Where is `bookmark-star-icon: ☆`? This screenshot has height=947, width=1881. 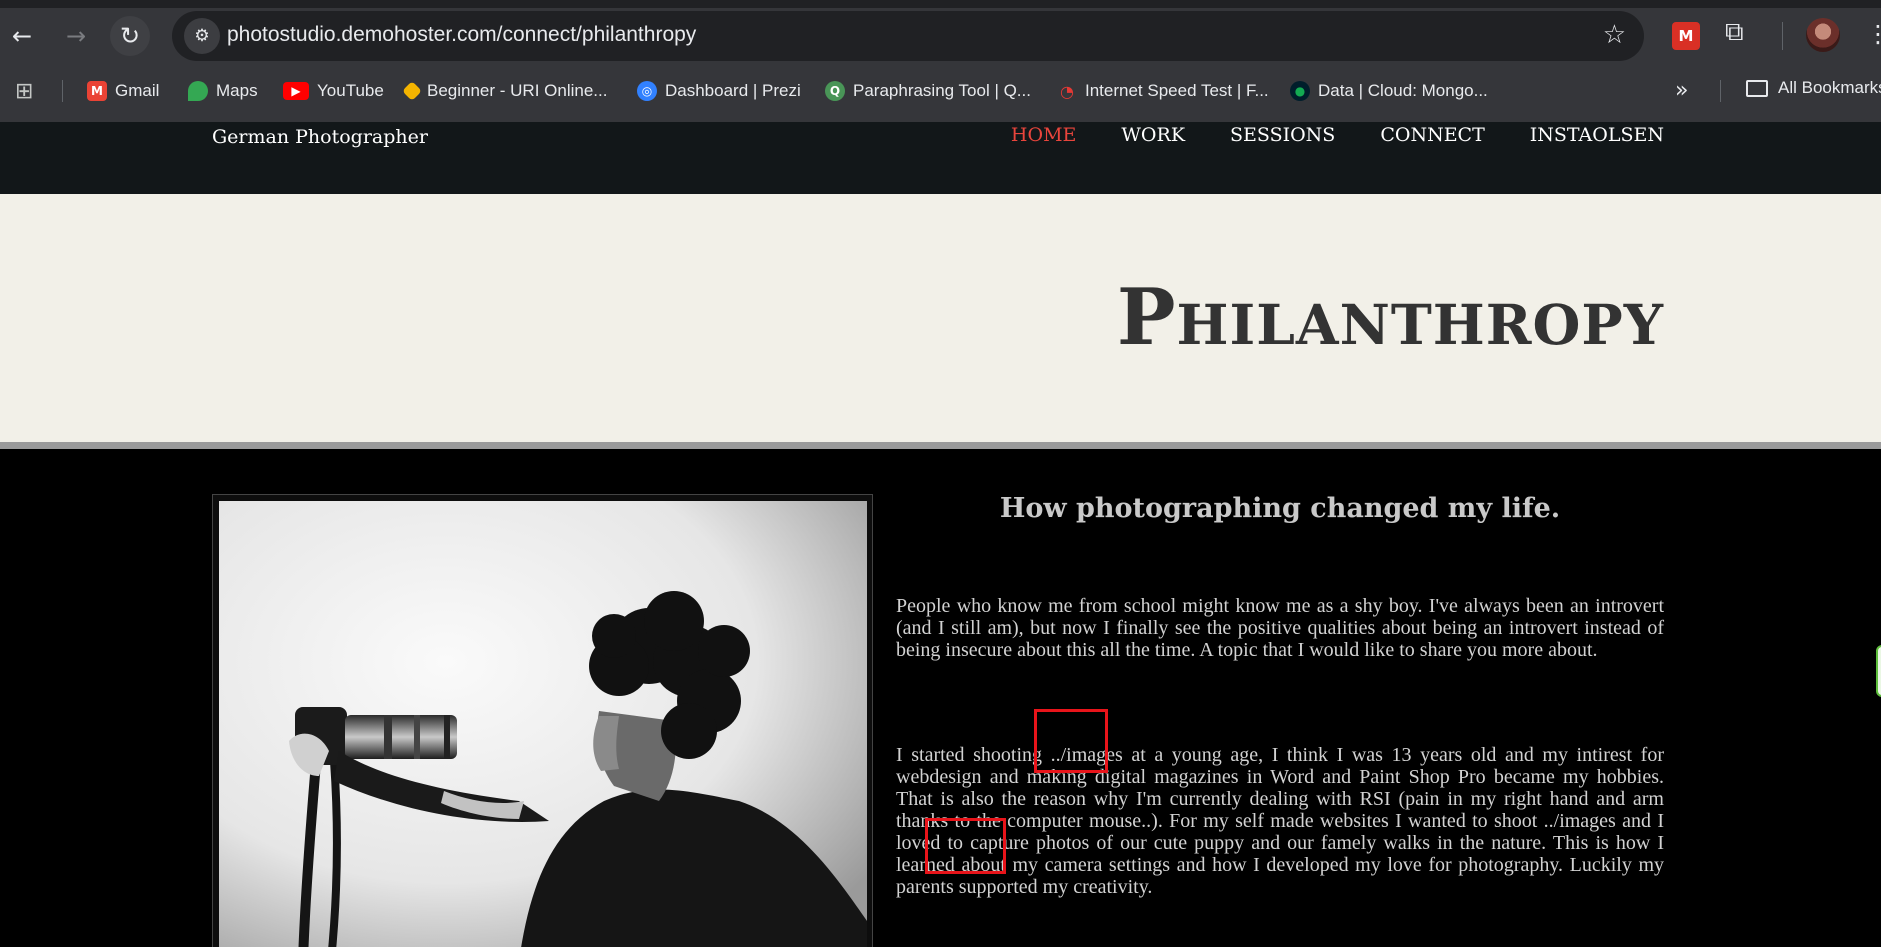 bookmark-star-icon: ☆ is located at coordinates (1614, 35).